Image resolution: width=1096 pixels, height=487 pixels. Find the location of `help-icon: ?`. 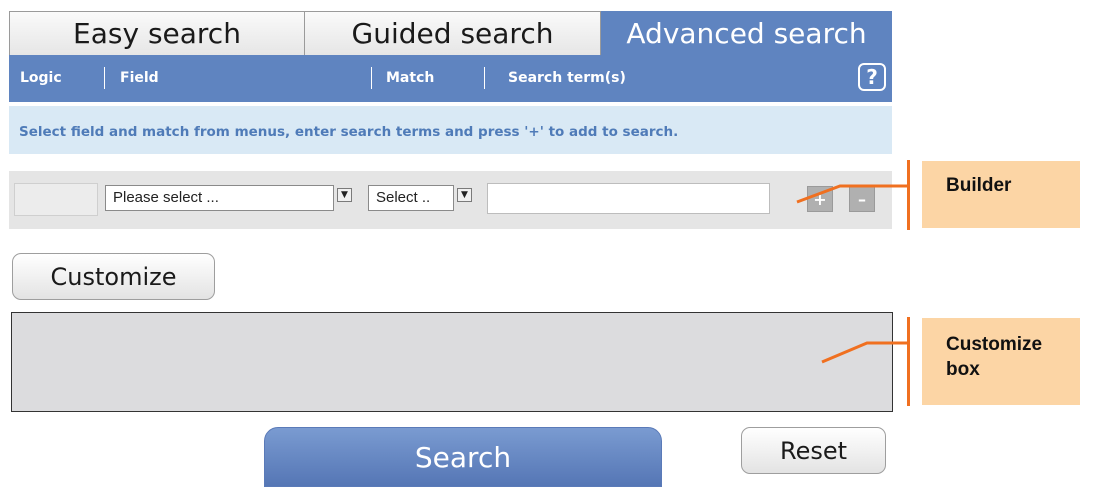

help-icon: ? is located at coordinates (872, 77).